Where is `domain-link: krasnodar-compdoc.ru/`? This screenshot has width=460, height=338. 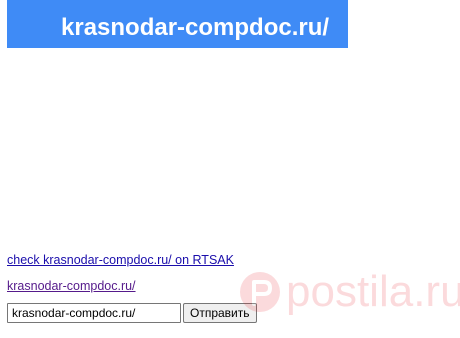
domain-link: krasnodar-compdoc.ru/ is located at coordinates (71, 286).